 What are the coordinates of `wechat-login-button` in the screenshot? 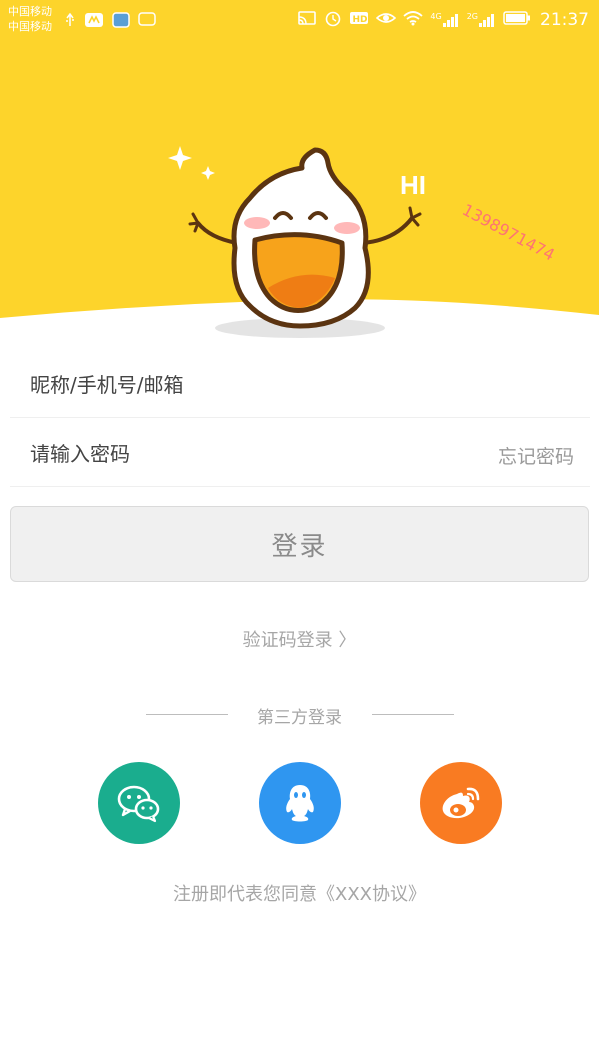 It's located at (139, 803).